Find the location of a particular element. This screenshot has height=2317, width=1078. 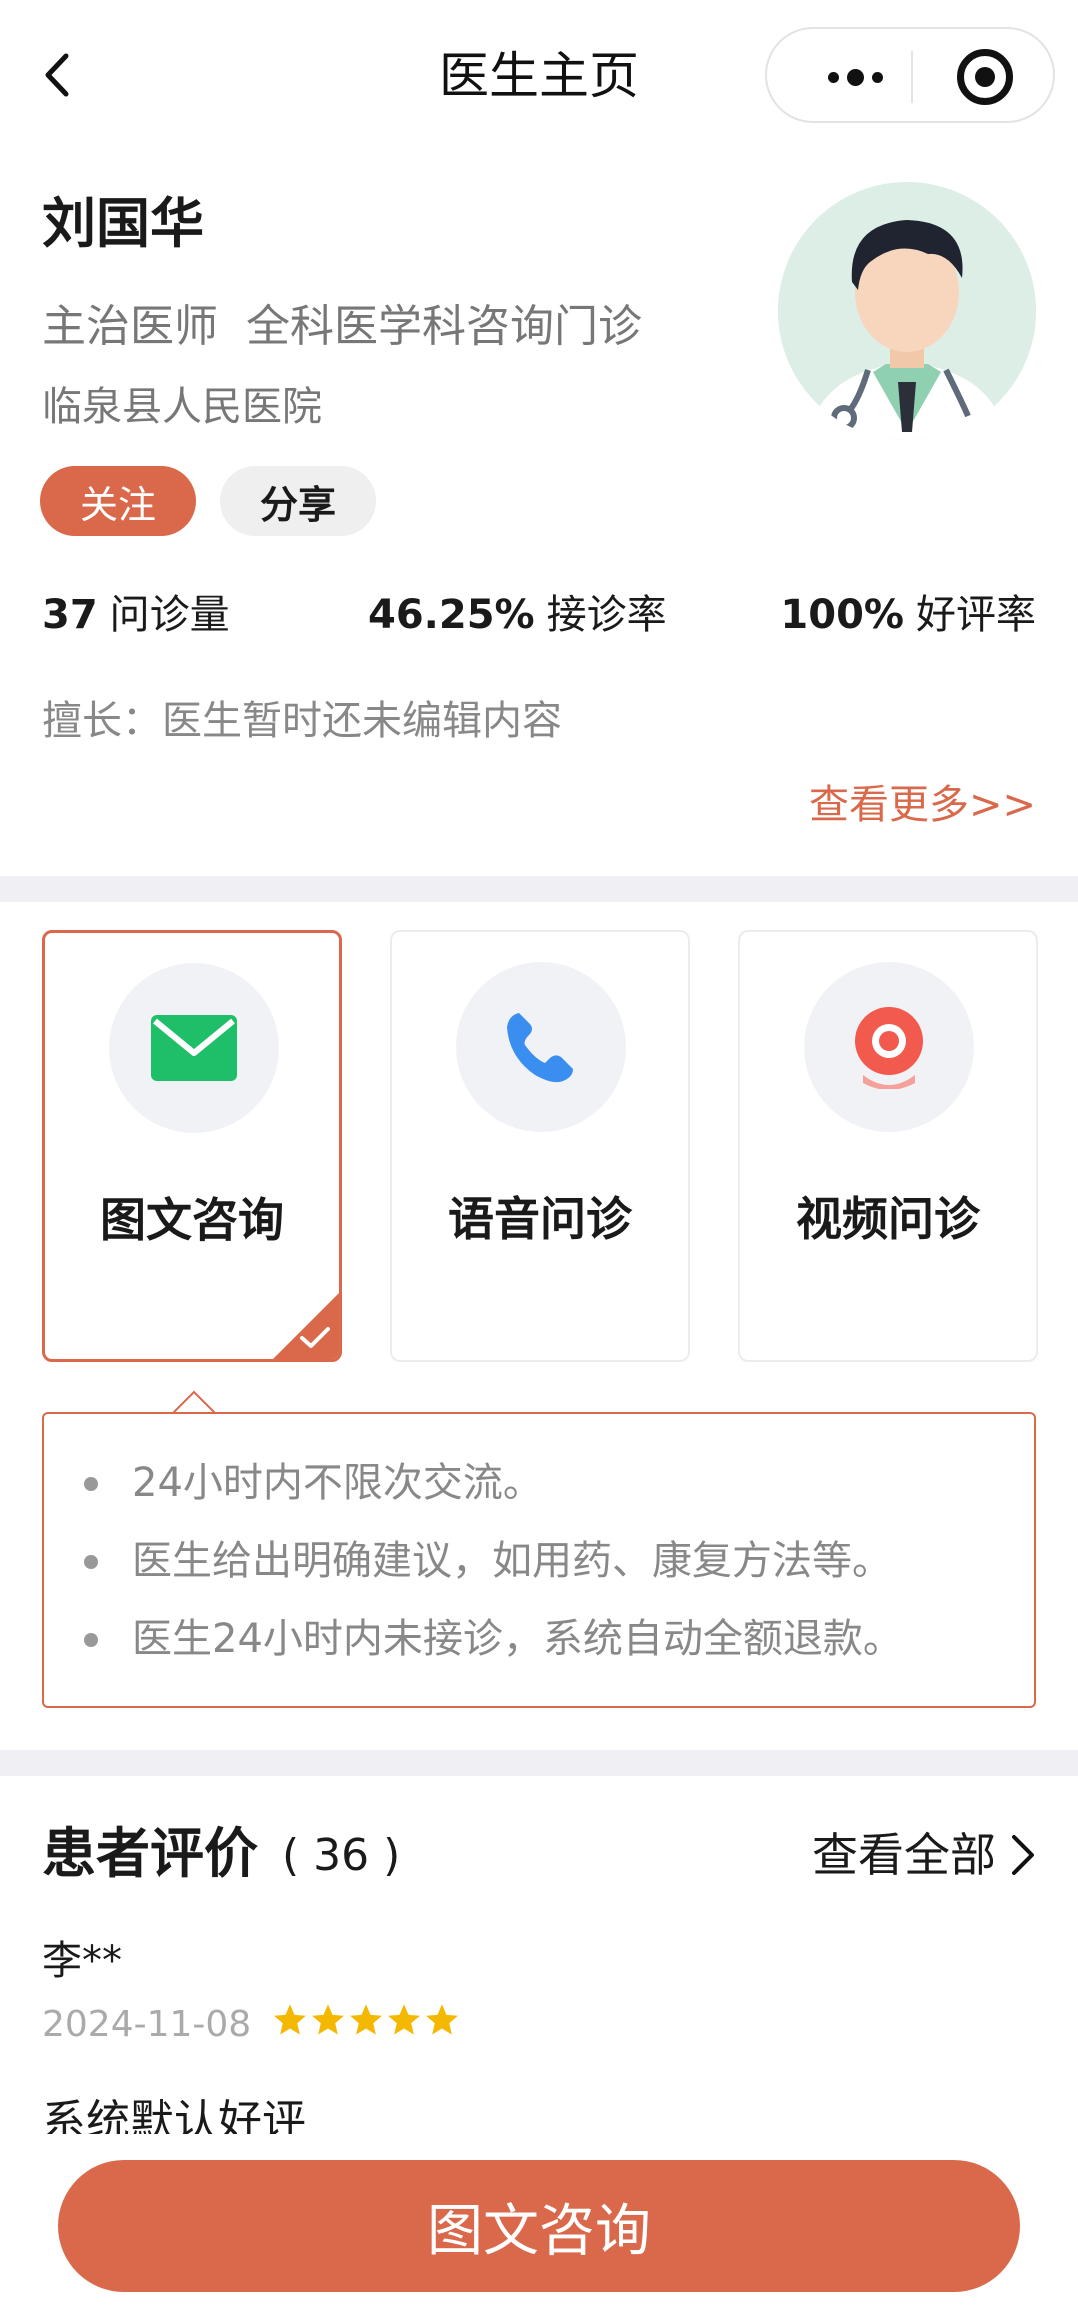

review-date: 2024-11-08 is located at coordinates (147, 2024).